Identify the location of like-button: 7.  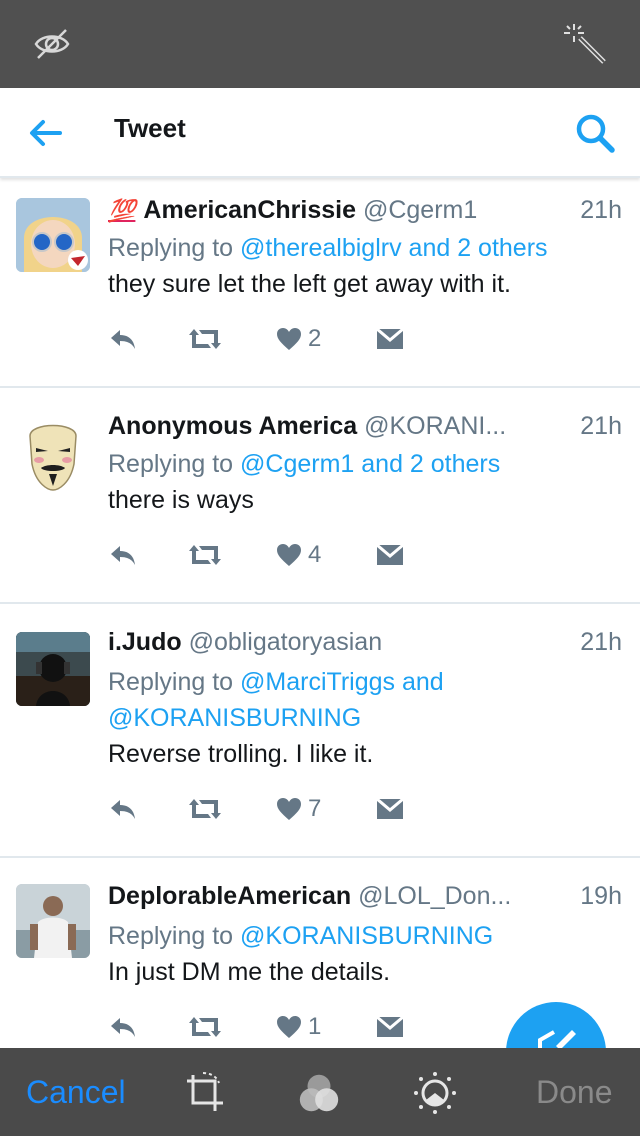
(298, 809).